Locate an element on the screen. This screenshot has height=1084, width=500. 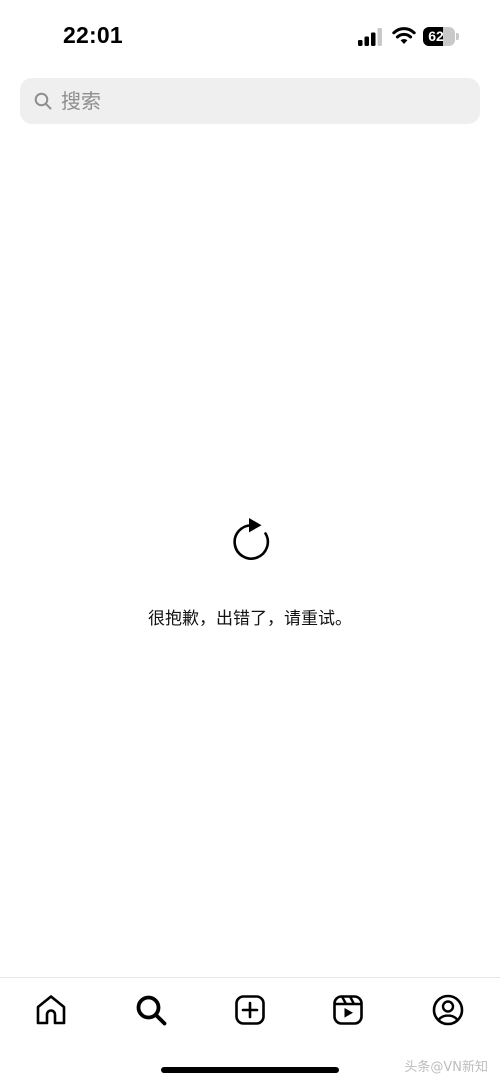
nav-profile-button is located at coordinates (448, 1010).